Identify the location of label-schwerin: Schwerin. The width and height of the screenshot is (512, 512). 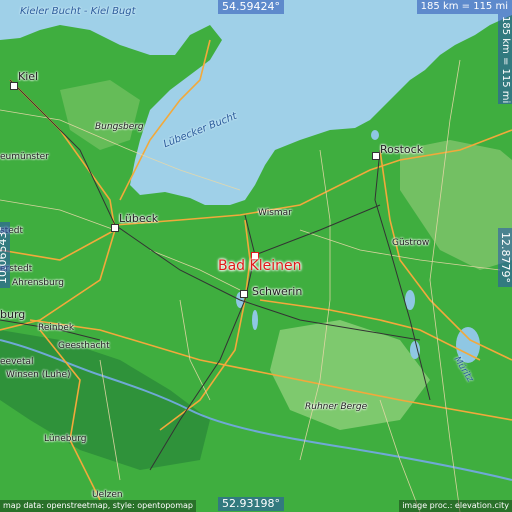
(277, 291).